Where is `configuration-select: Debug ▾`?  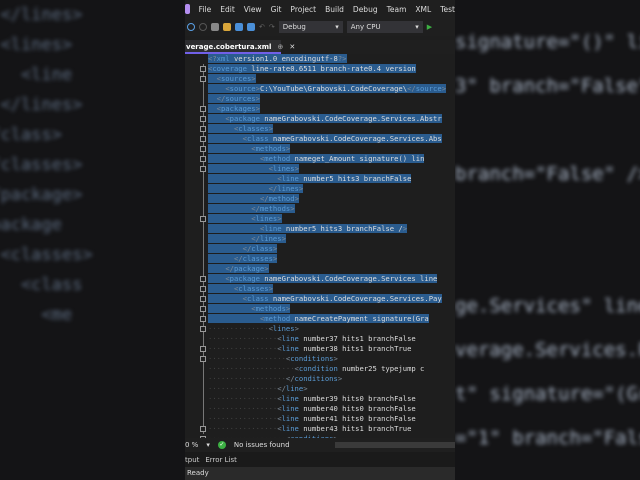 configuration-select: Debug ▾ is located at coordinates (310, 27).